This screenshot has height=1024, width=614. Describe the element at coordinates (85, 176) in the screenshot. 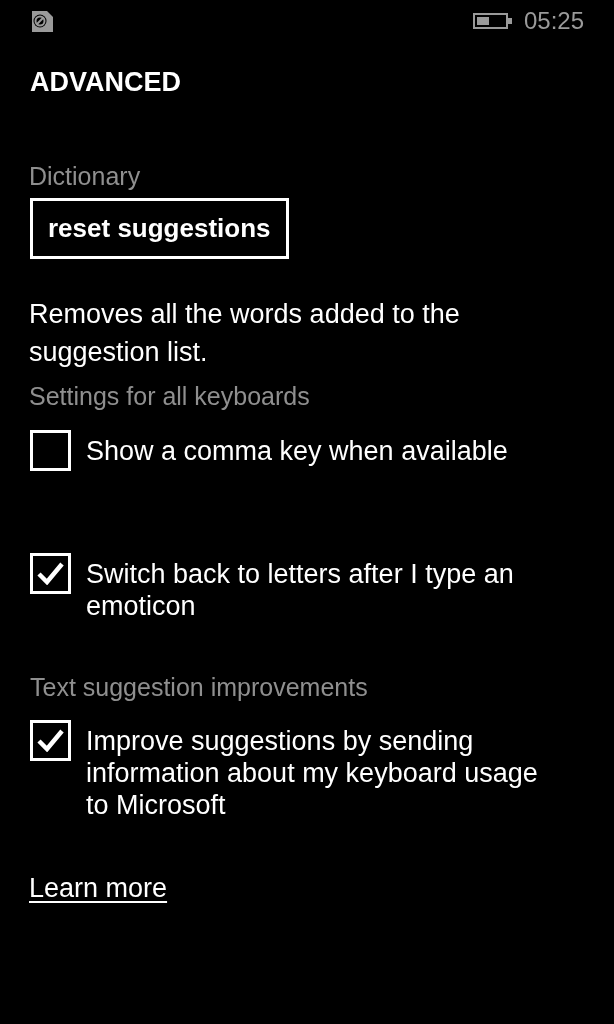

I see `section-header: Dictionary` at that location.